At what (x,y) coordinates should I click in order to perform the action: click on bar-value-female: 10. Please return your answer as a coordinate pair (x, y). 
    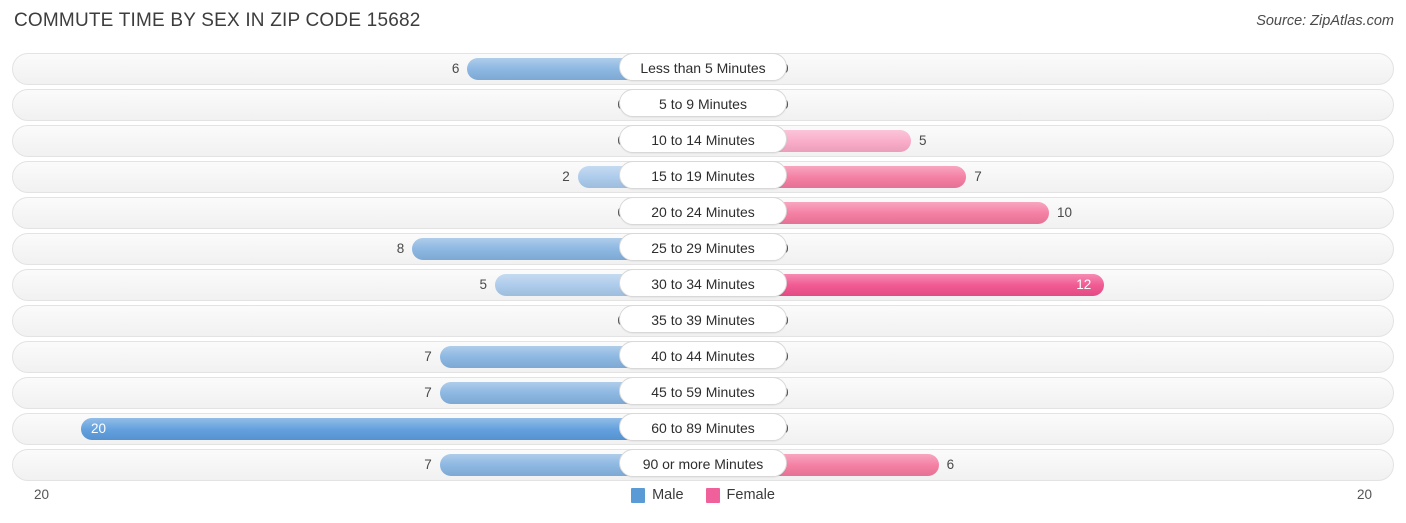
    Looking at the image, I should click on (1065, 212).